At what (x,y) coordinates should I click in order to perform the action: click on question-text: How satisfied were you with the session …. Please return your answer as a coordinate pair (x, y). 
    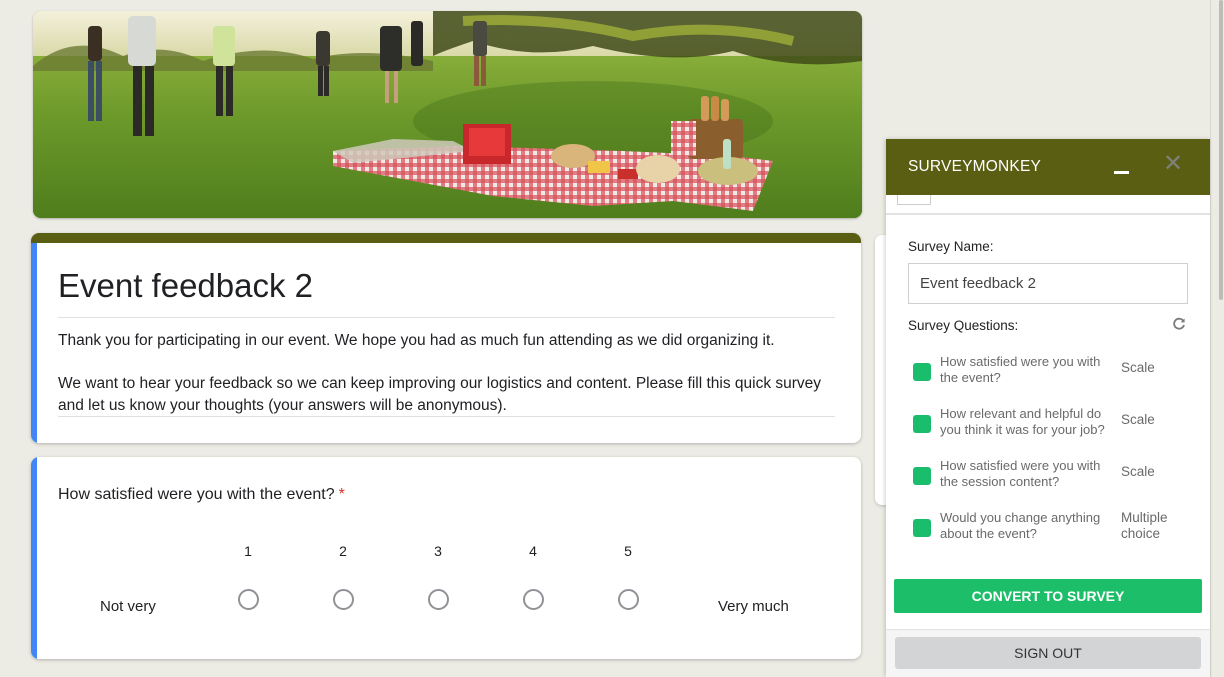
    Looking at the image, I should click on (1020, 473).